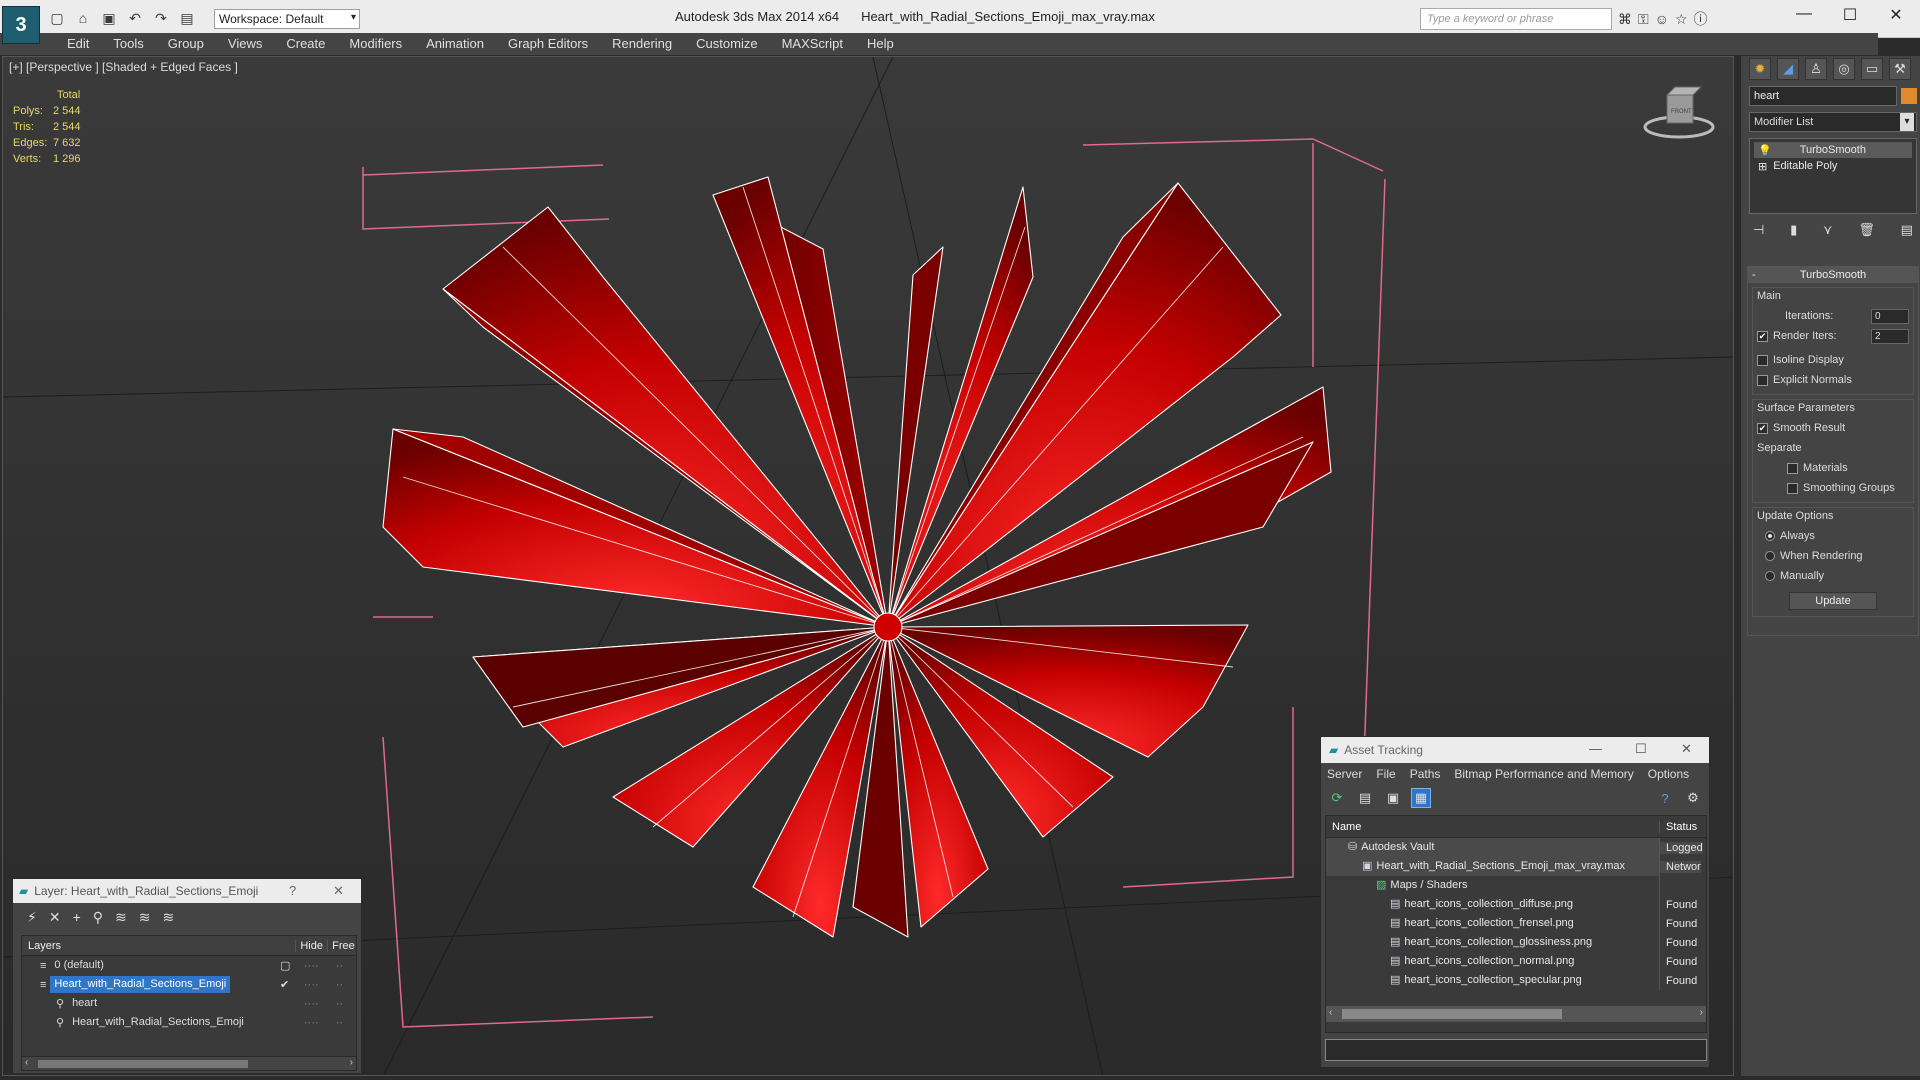  What do you see at coordinates (1762, 428) in the screenshot?
I see `smooth-result-checkbox: ✔` at bounding box center [1762, 428].